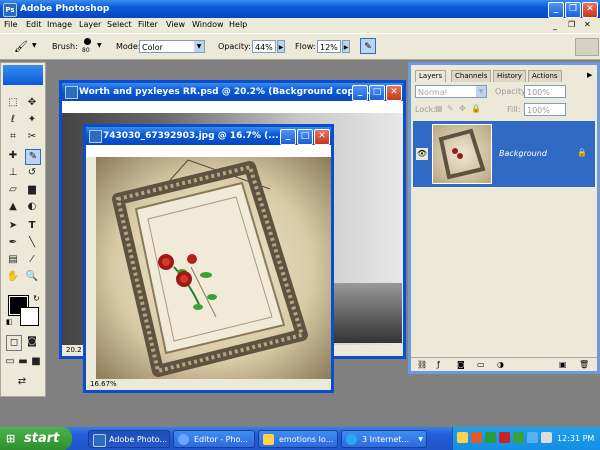 The width and height of the screenshot is (600, 450). I want to click on menu-select: Select, so click(119, 24).